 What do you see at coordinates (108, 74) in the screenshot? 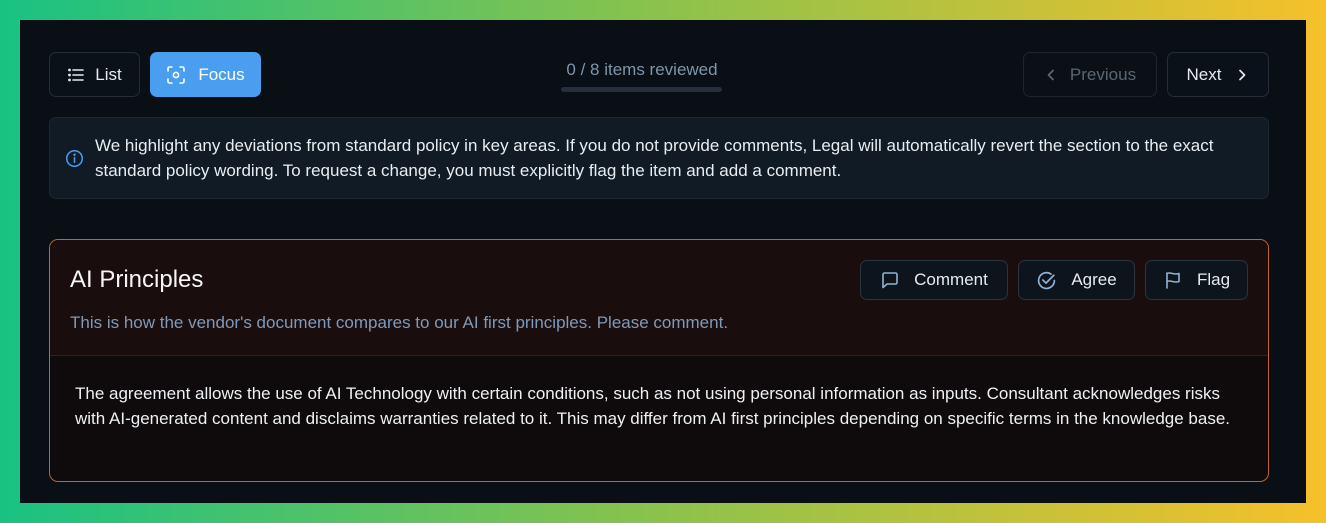
I see `list-view-label: List` at bounding box center [108, 74].